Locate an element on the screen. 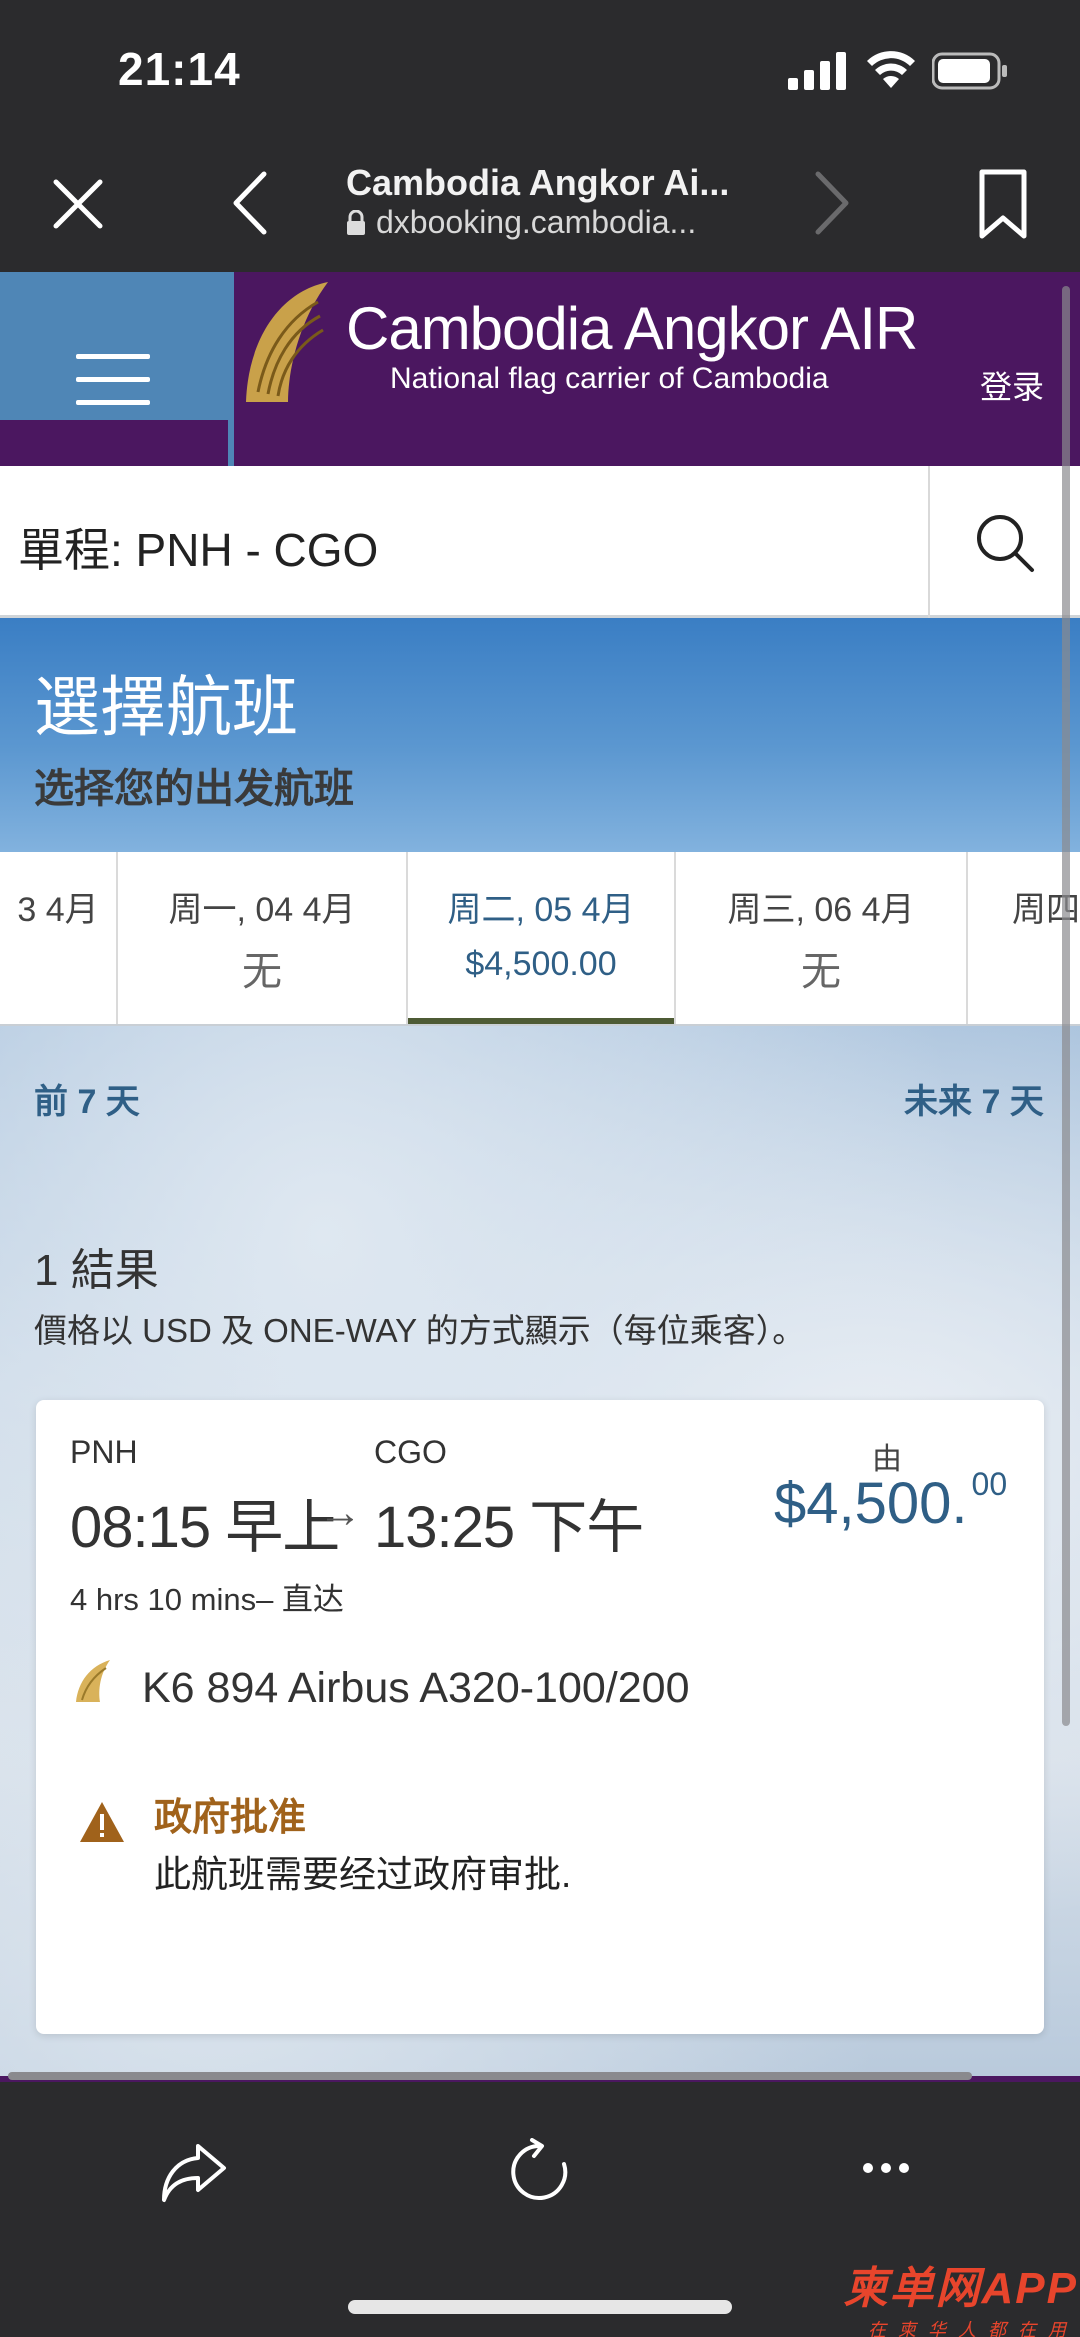 Image resolution: width=1080 pixels, height=2337 pixels. arrow-icon: → is located at coordinates (340, 1512).